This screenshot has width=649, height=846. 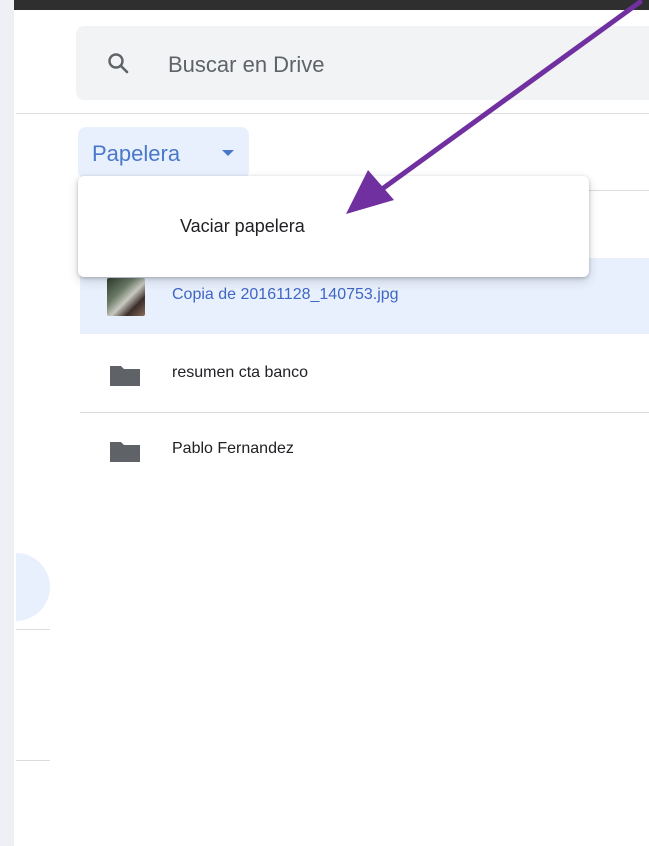 I want to click on left-sidebar-edge, so click(x=7, y=423).